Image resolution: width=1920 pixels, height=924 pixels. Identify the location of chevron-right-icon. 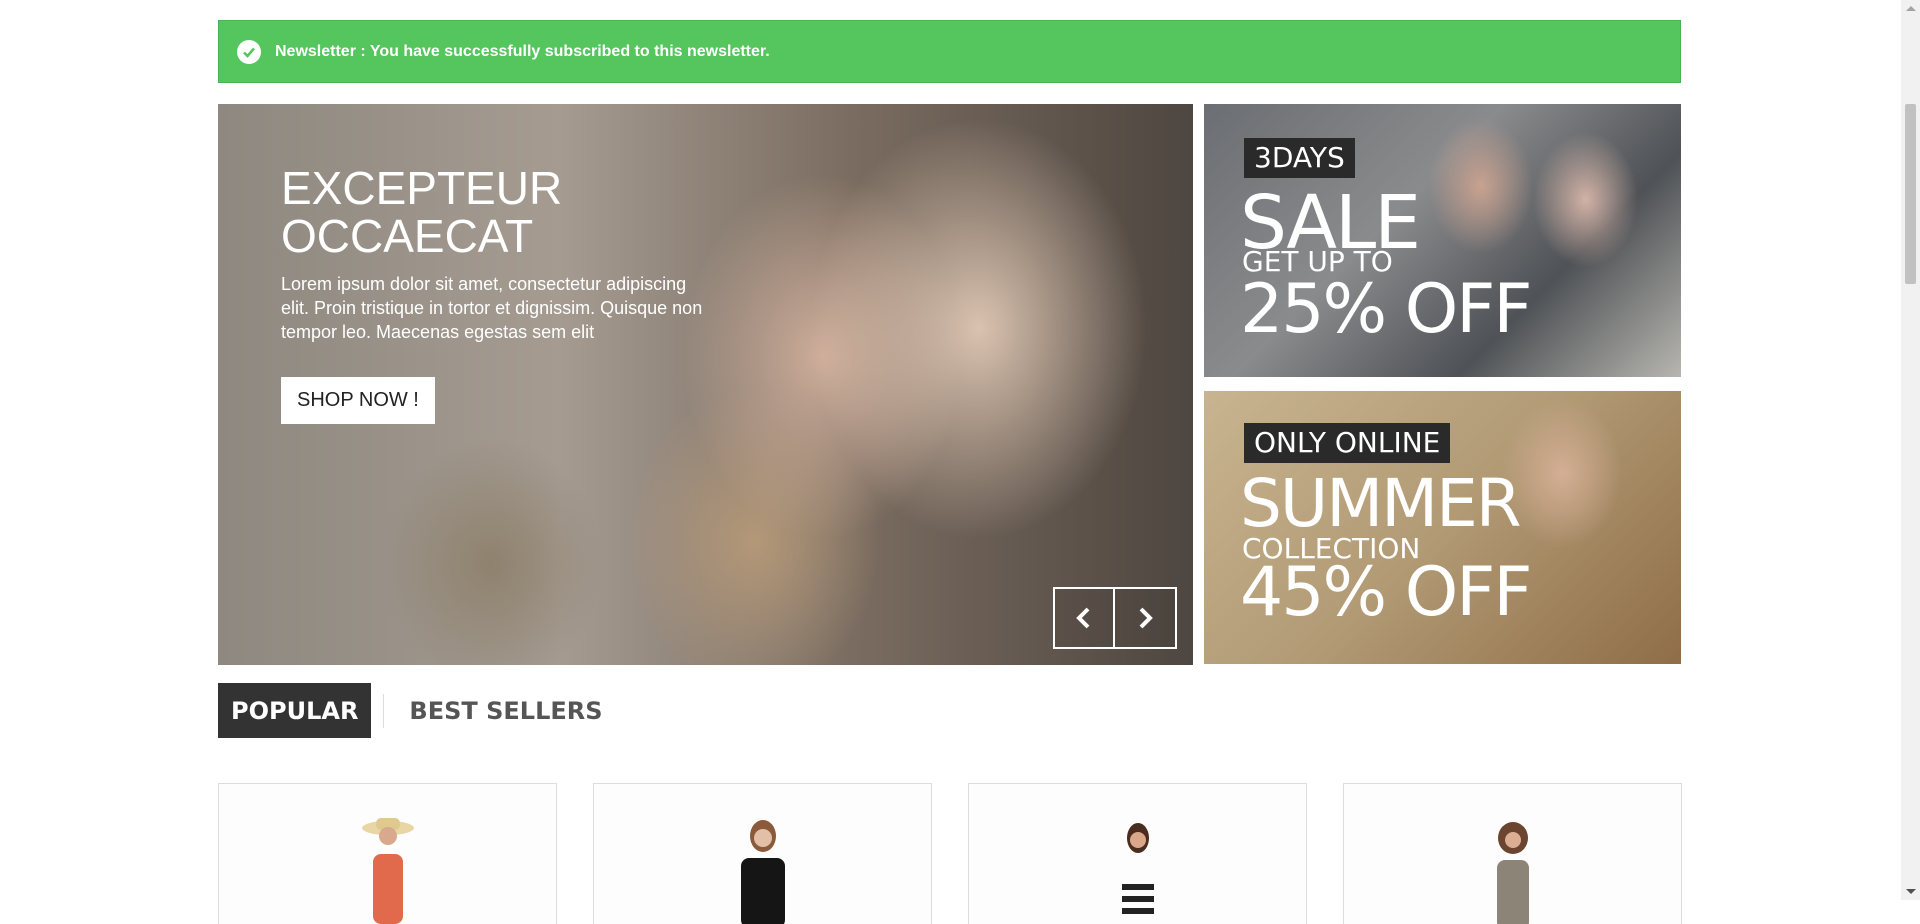
(1146, 618).